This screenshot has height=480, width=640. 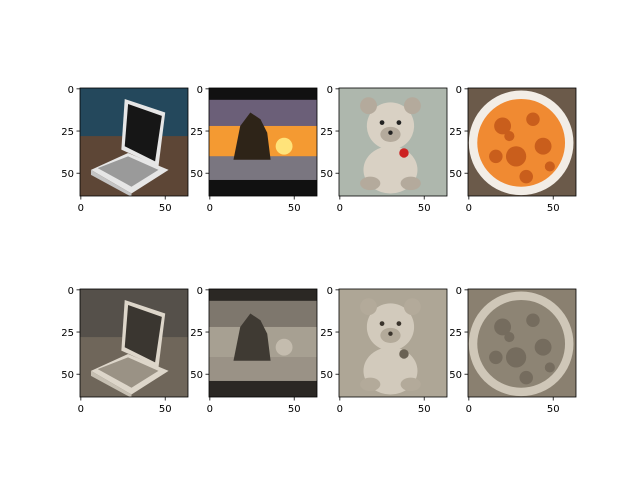 I want to click on image-panel-2: 0 25 50 0 50, so click(x=254, y=149).